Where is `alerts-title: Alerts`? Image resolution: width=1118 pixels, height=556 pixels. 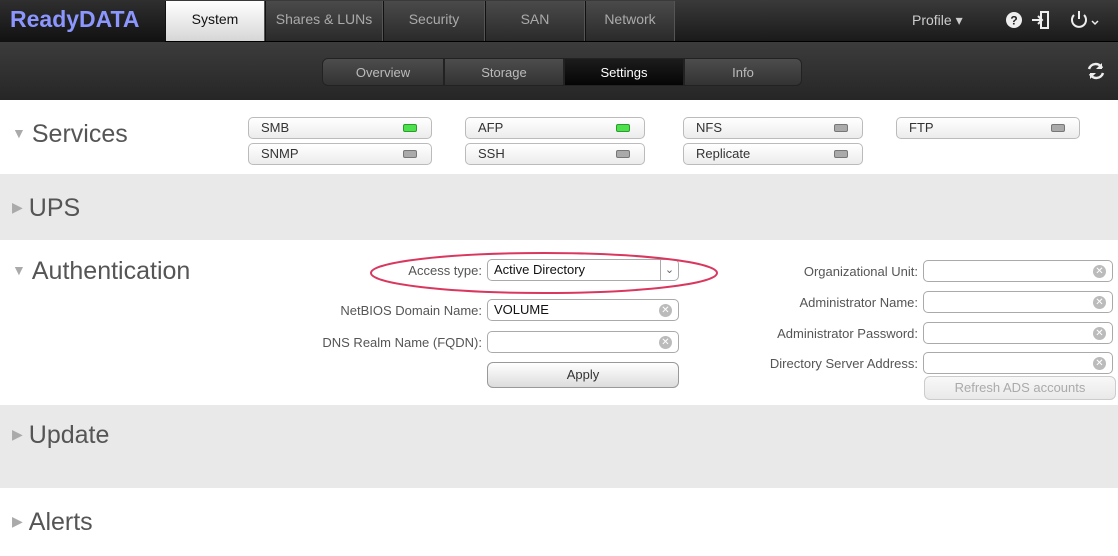
alerts-title: Alerts is located at coordinates (60, 522).